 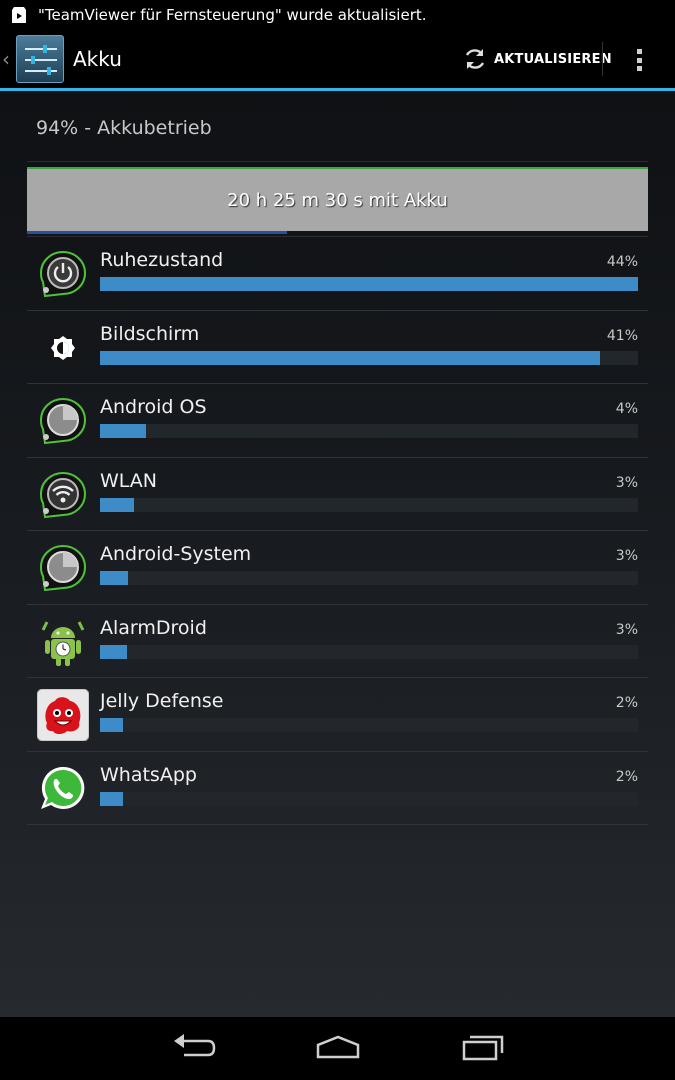 What do you see at coordinates (97, 59) in the screenshot?
I see `page-title: Akku` at bounding box center [97, 59].